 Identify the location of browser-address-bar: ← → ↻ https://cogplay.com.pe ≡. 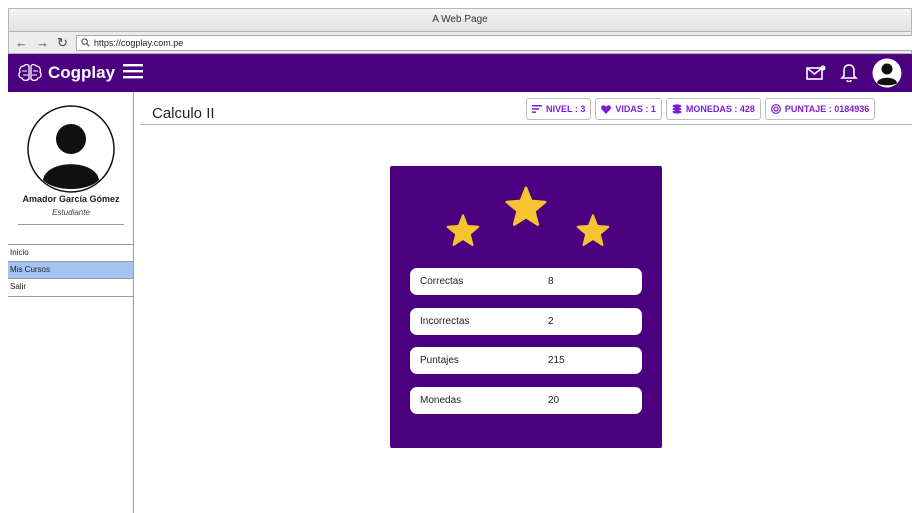
(460, 43).